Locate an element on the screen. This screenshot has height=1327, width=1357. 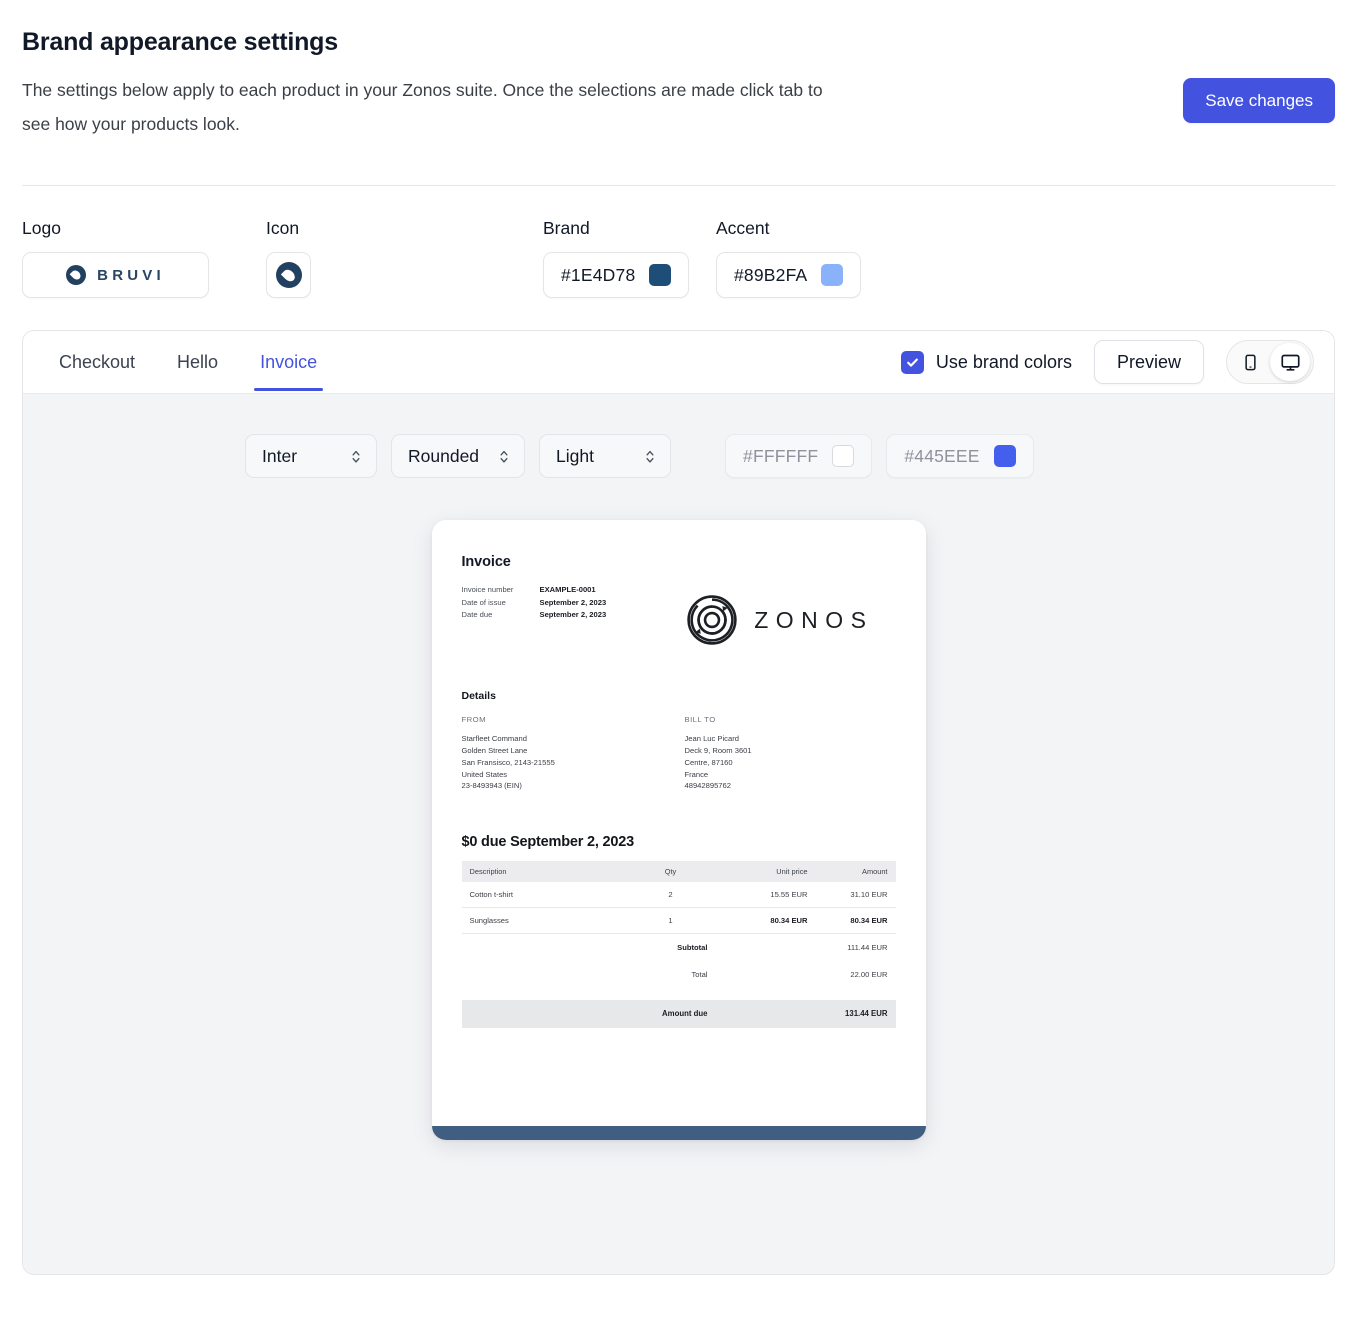
checkmark-icon is located at coordinates (912, 362).